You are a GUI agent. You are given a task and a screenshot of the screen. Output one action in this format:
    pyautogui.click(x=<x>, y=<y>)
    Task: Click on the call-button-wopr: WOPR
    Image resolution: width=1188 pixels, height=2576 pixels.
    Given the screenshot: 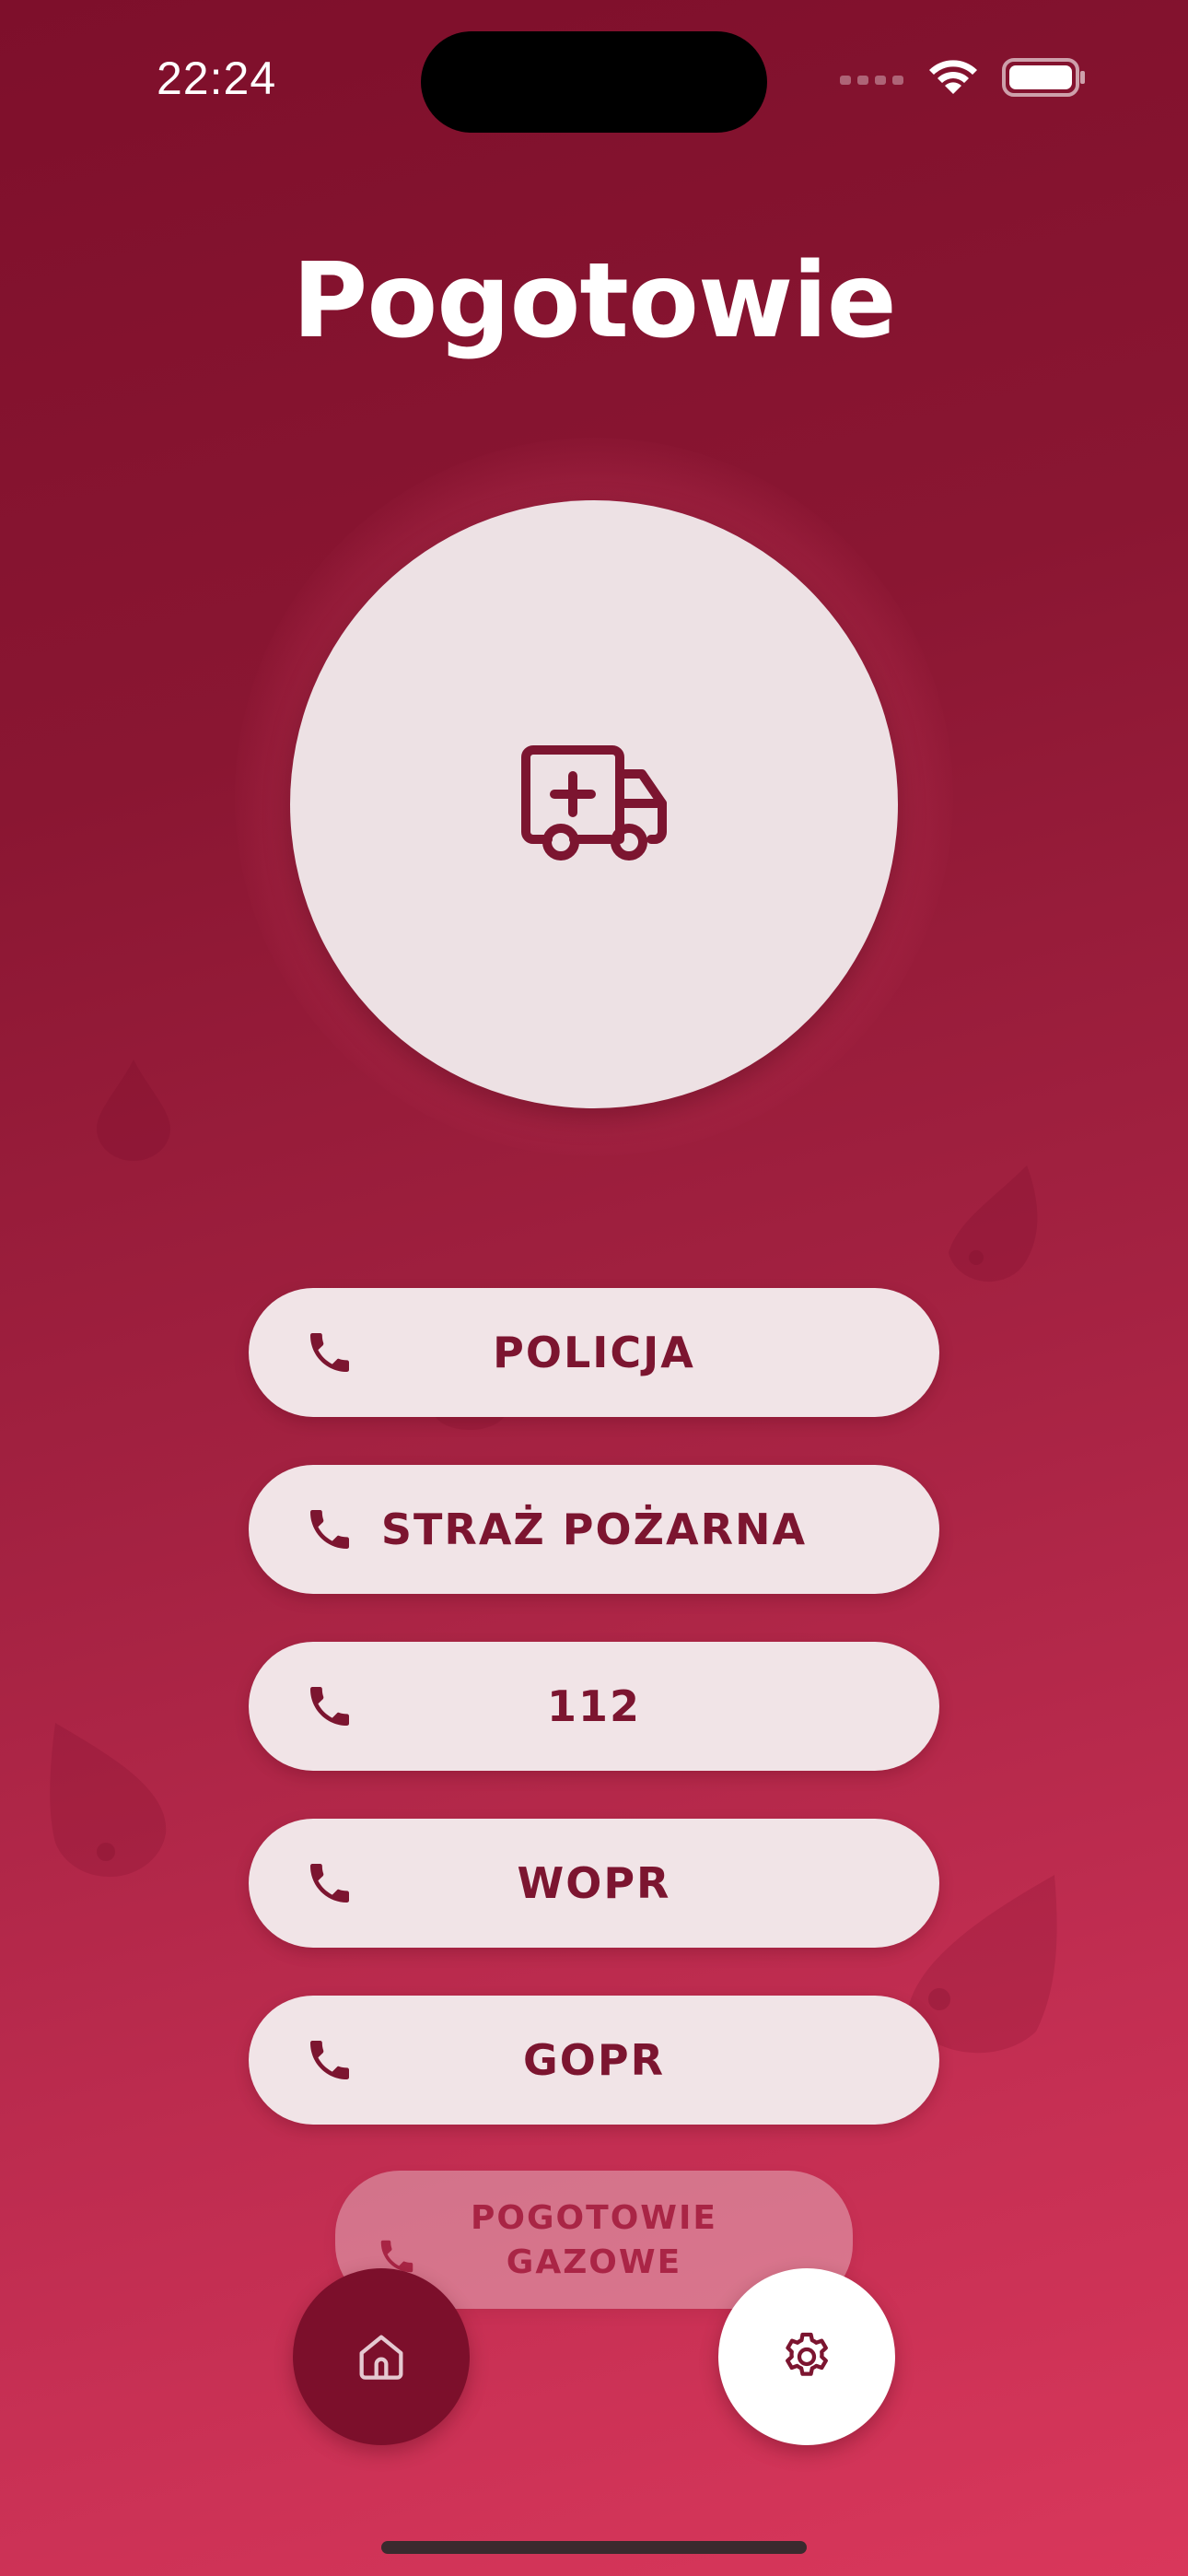 What is the action you would take?
    pyautogui.click(x=594, y=1883)
    